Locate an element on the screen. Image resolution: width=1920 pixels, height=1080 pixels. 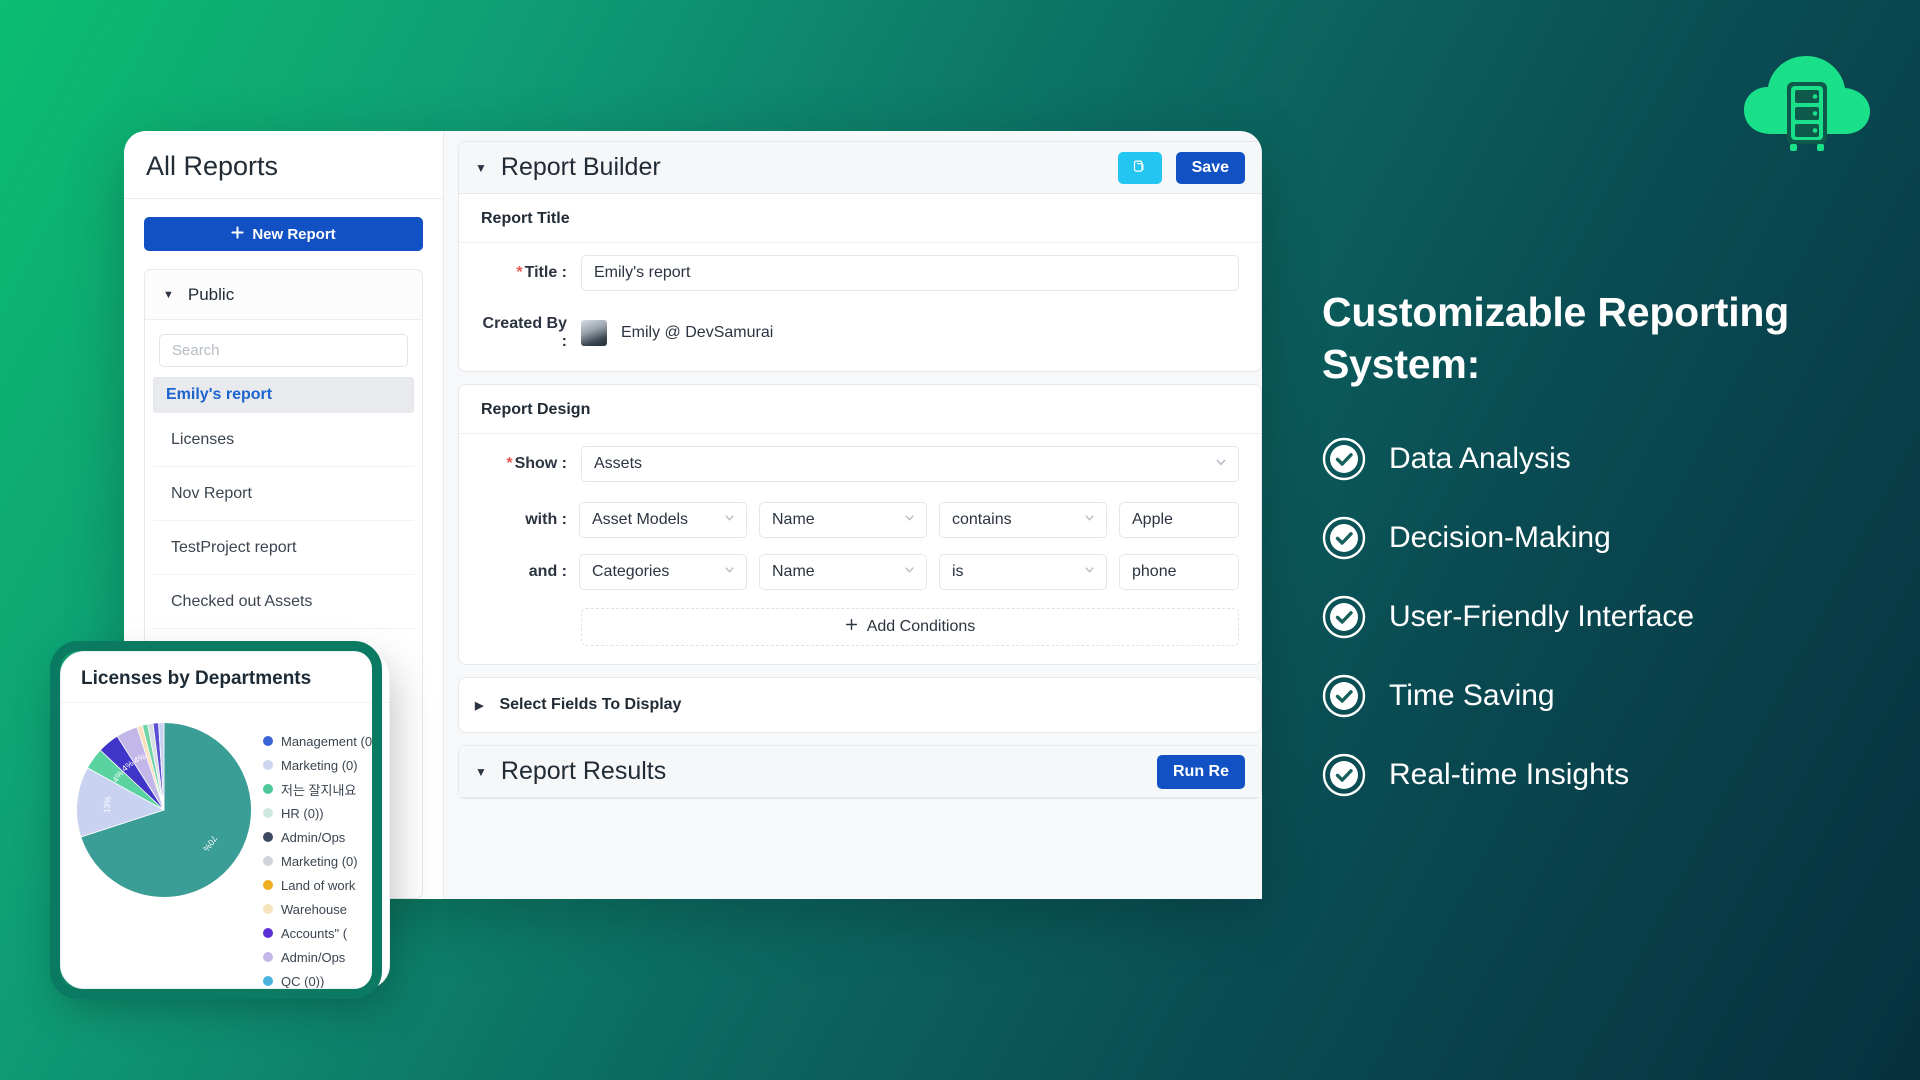
copy-button is located at coordinates (1139, 167).